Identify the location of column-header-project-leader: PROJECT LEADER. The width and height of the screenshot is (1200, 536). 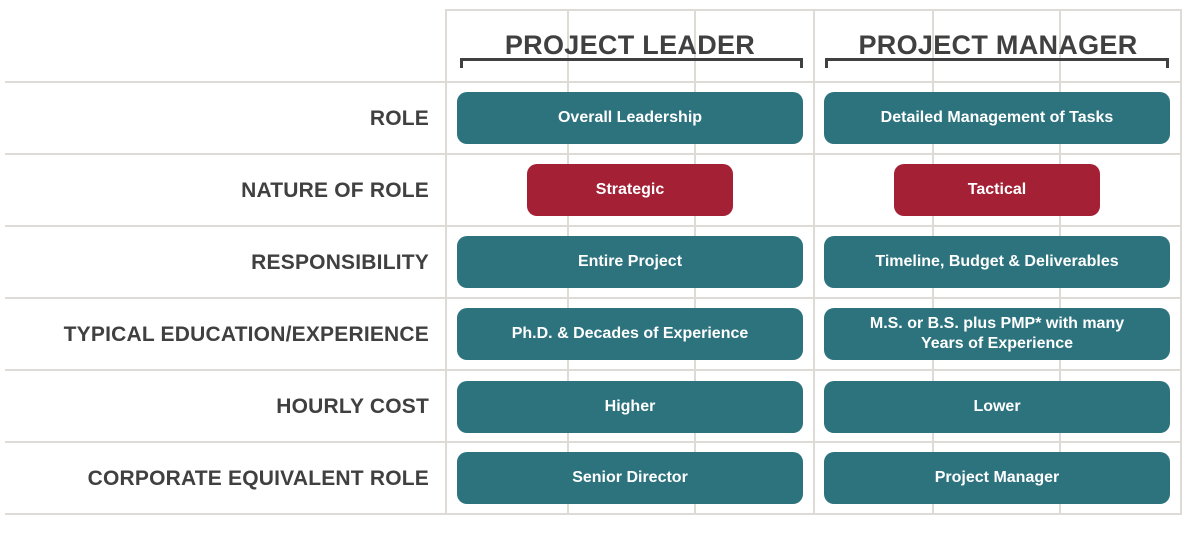
(630, 46).